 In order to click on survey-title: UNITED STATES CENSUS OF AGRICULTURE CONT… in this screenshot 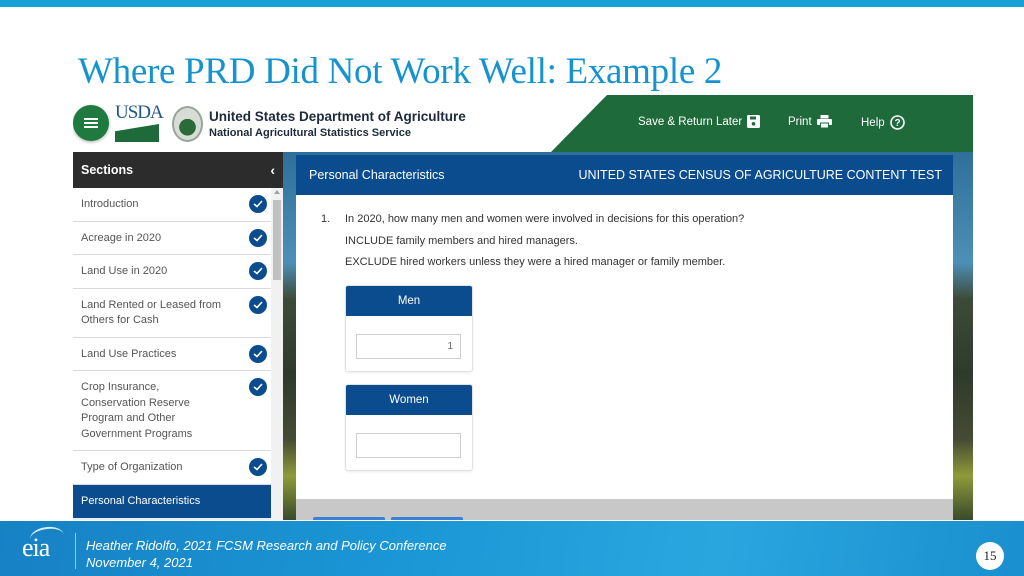, I will do `click(760, 175)`.